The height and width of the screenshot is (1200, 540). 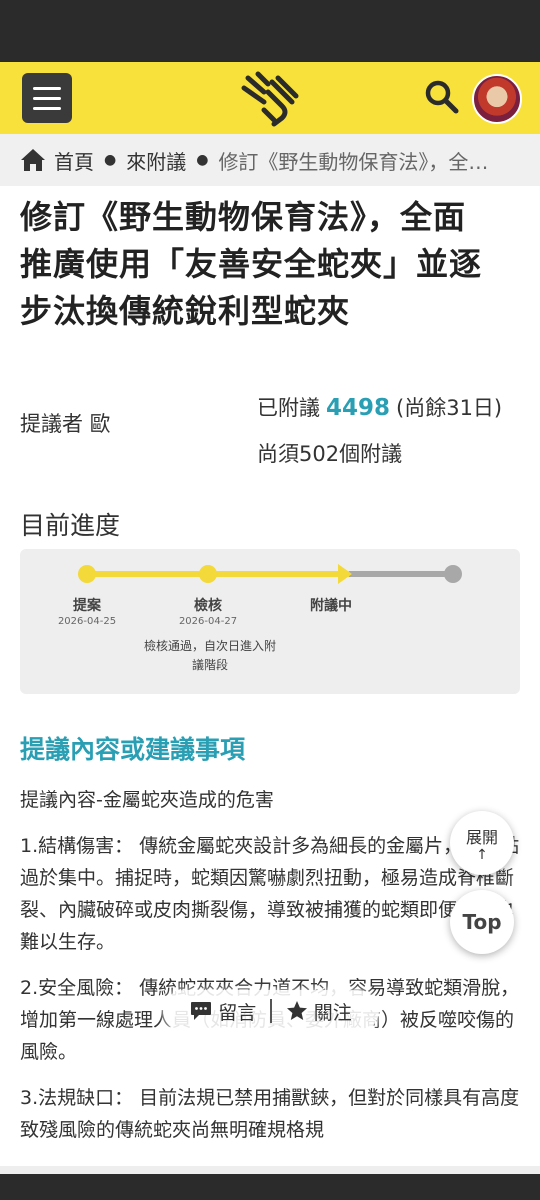 I want to click on scroll-top-button: Top, so click(x=482, y=922).